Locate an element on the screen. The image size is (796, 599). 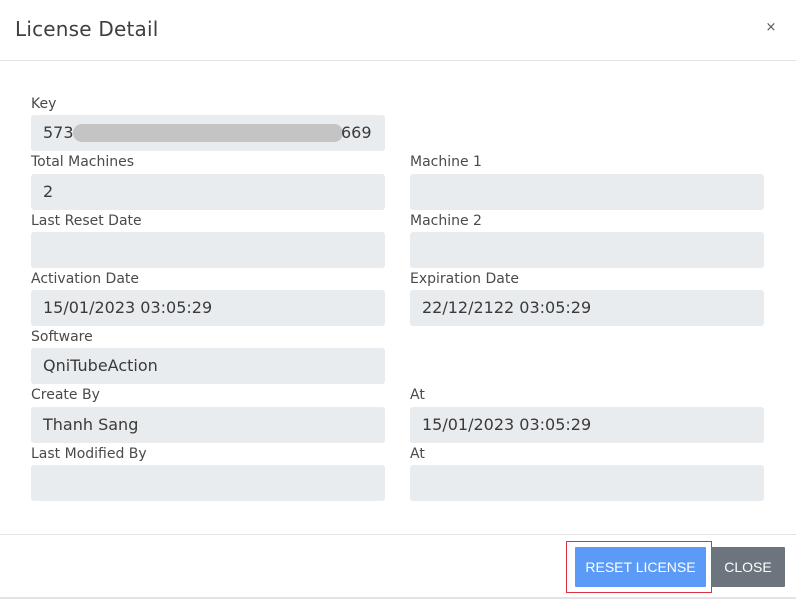
key-redaction-mask is located at coordinates (208, 133).